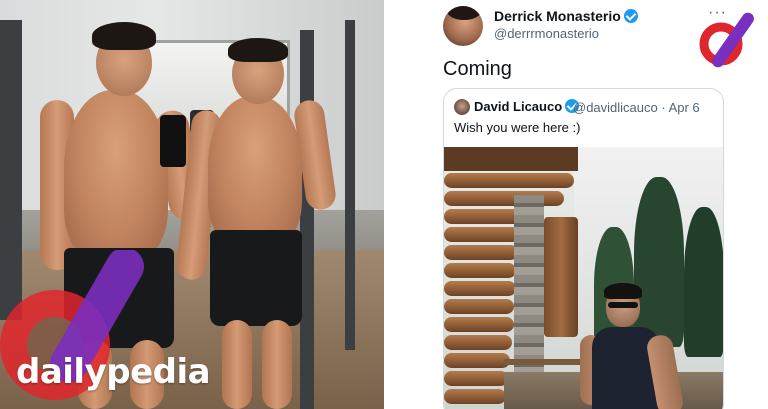 This screenshot has width=768, height=409. I want to click on cabin-roof, so click(511, 159).